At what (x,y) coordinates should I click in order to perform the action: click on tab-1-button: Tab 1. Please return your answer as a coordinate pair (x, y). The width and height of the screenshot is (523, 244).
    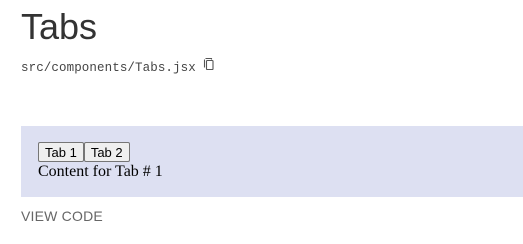
    Looking at the image, I should click on (61, 152).